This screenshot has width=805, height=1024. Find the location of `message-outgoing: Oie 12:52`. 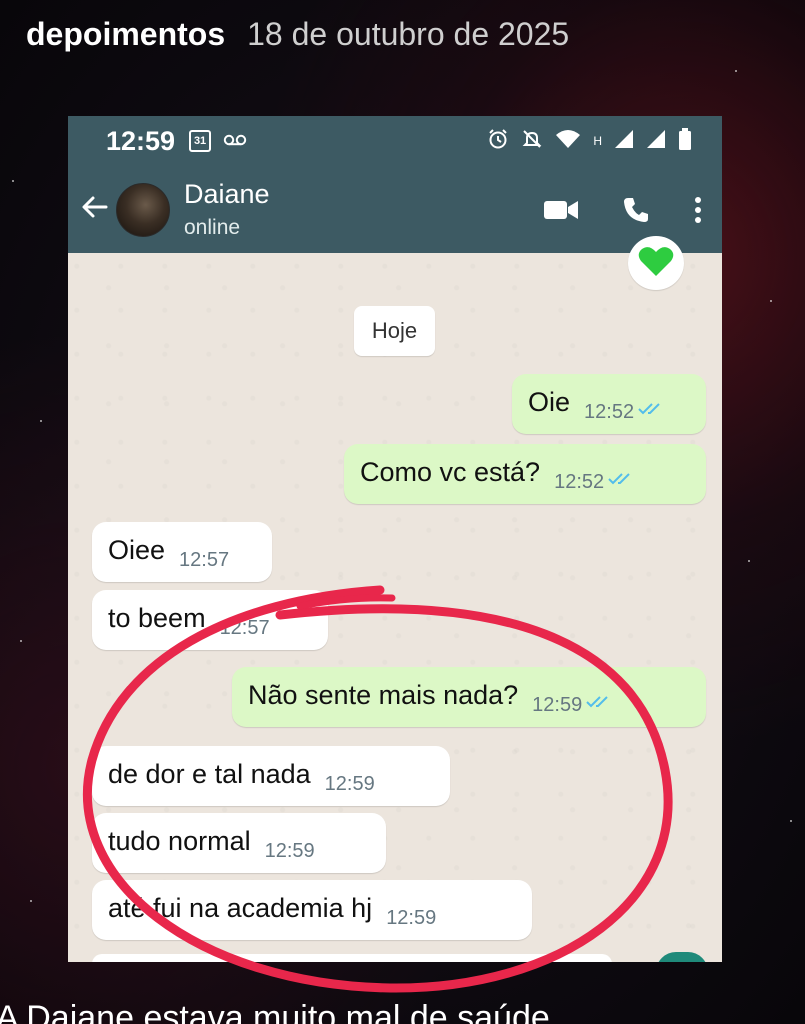

message-outgoing: Oie 12:52 is located at coordinates (609, 404).